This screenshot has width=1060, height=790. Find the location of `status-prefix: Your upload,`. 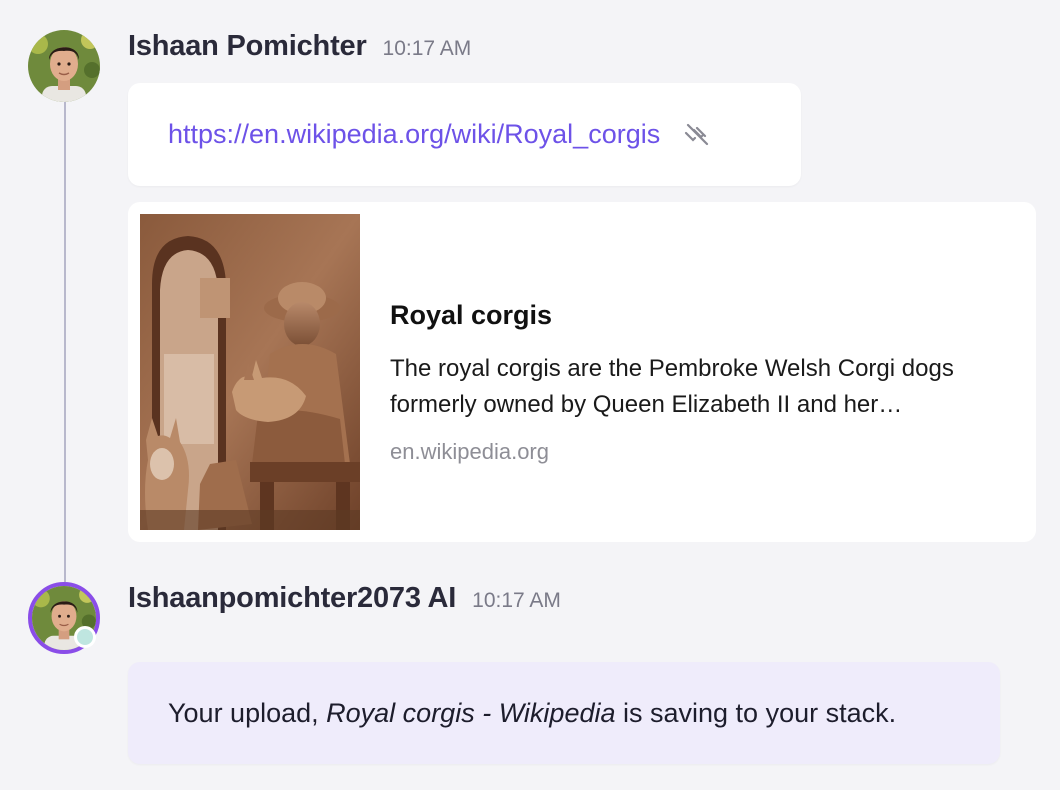

status-prefix: Your upload, is located at coordinates (247, 712).